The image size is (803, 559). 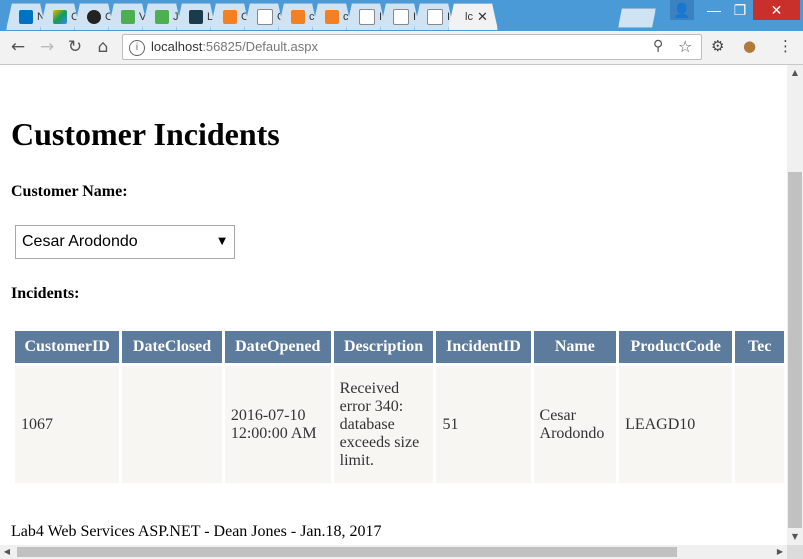 I want to click on column-header: Tec, so click(x=759, y=347).